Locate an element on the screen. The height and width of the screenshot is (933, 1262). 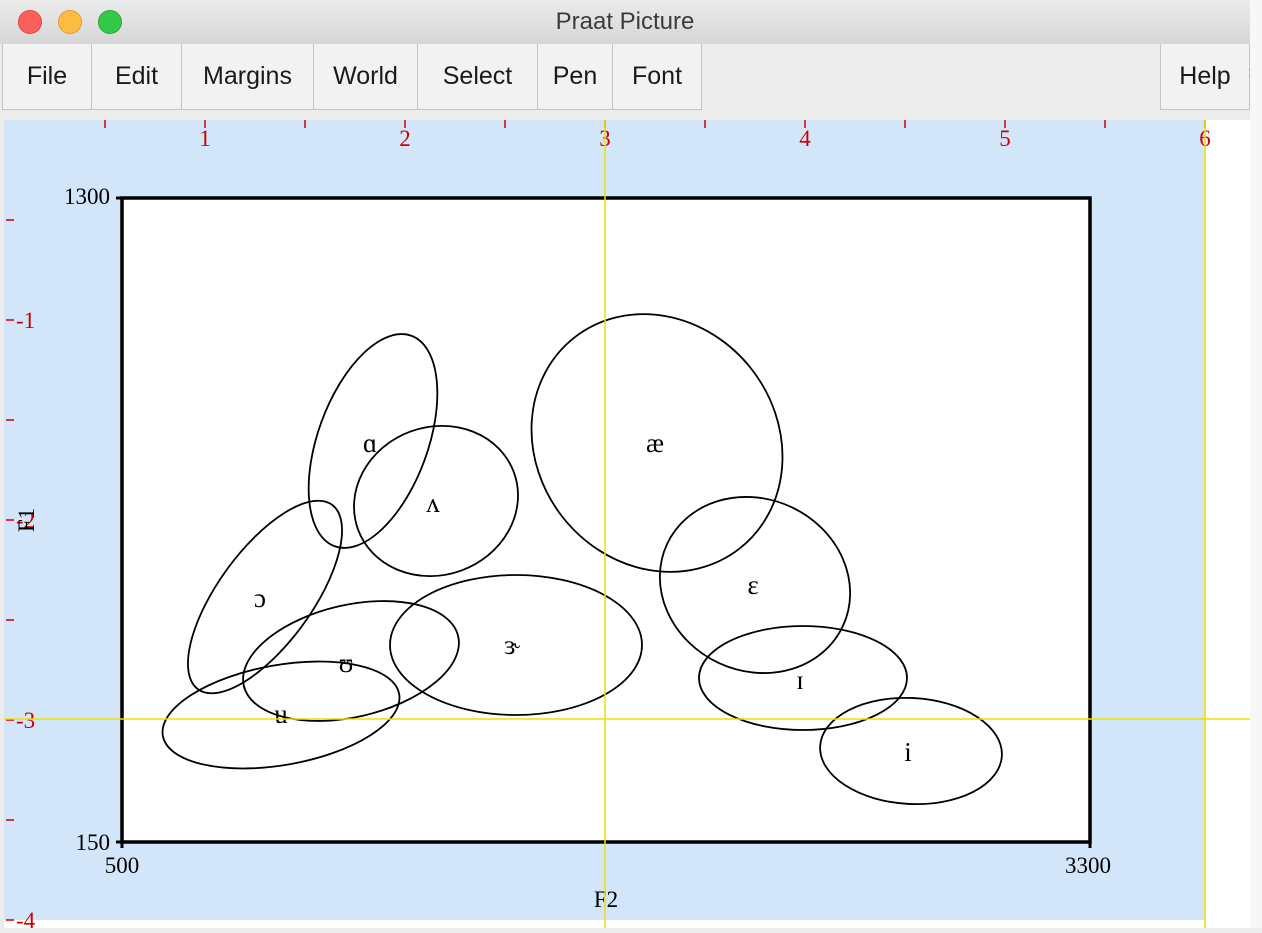
y-axis-min-label: 150 is located at coordinates (93, 842).